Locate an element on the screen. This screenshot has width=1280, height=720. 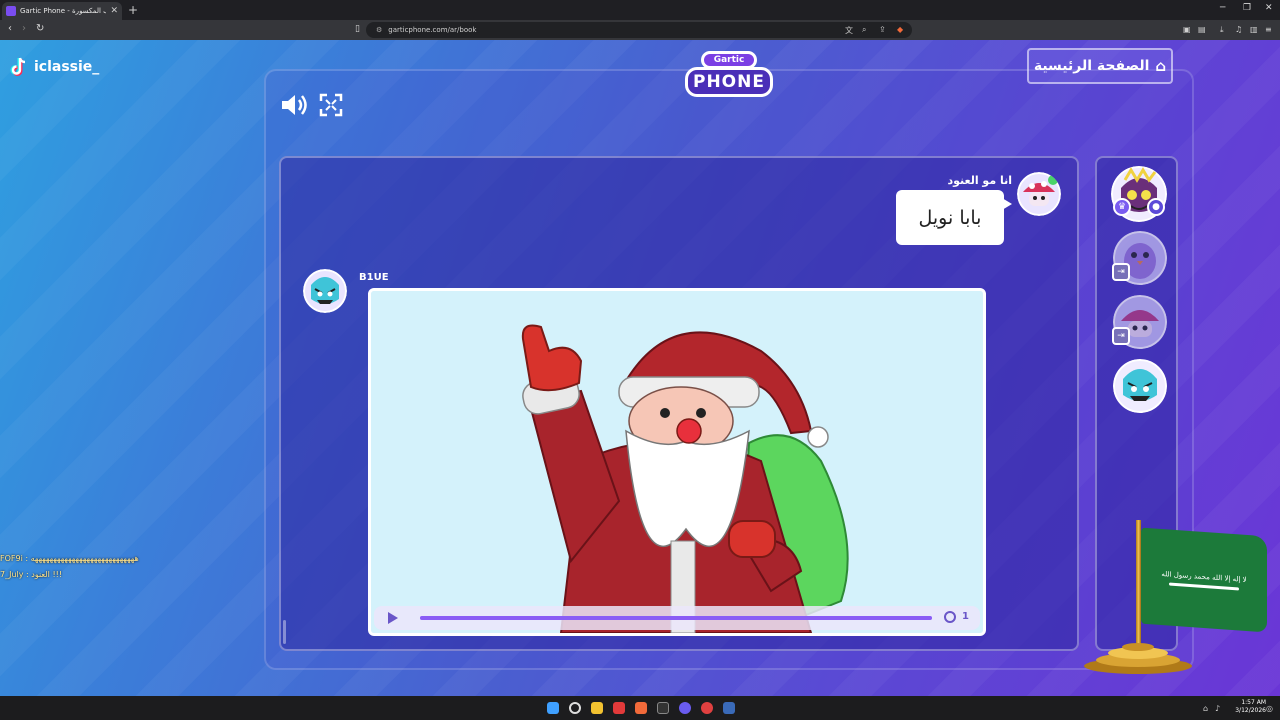
mushroom-avatar-icon is located at coordinates (1039, 194).